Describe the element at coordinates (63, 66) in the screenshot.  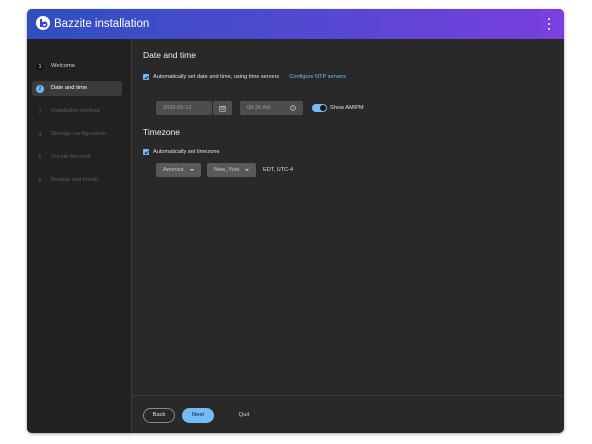
I see `step-label: Welcome` at that location.